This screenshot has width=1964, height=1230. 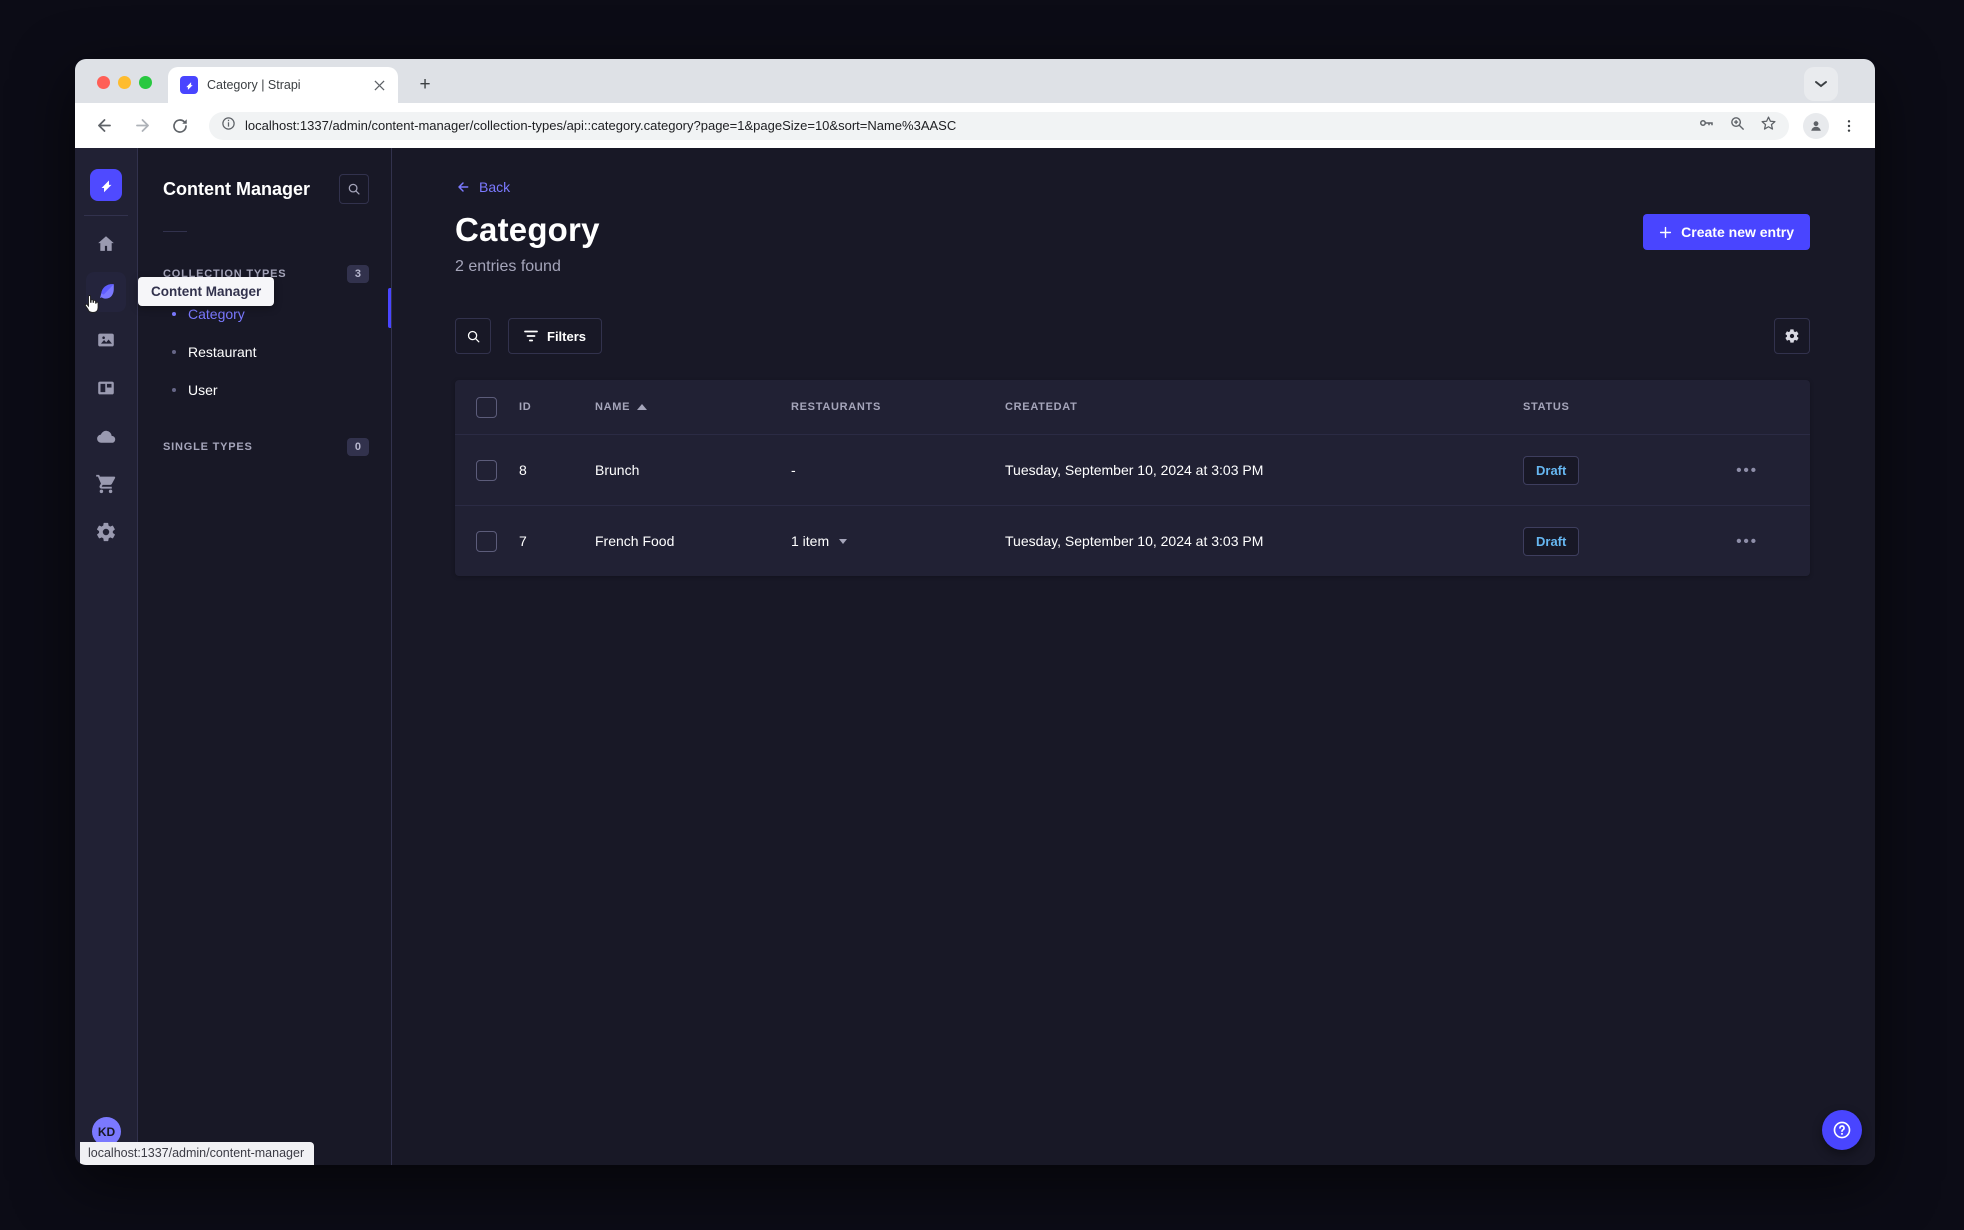 What do you see at coordinates (898, 541) in the screenshot?
I see `cell-restaurants: 1 item` at bounding box center [898, 541].